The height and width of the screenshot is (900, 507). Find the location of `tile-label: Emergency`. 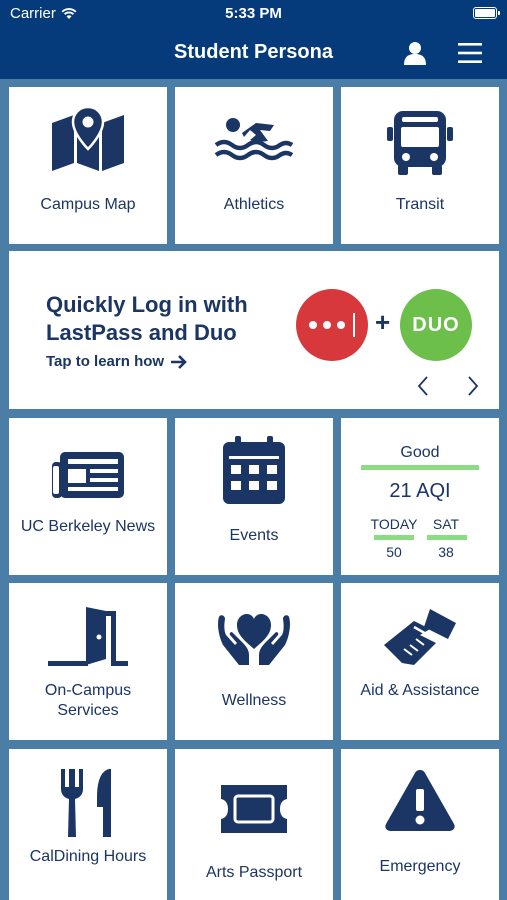

tile-label: Emergency is located at coordinates (420, 866).